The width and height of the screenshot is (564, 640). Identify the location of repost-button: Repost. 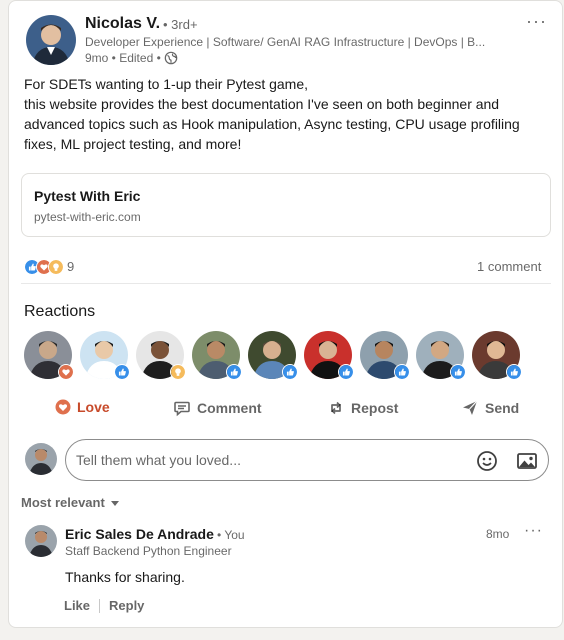
(362, 408).